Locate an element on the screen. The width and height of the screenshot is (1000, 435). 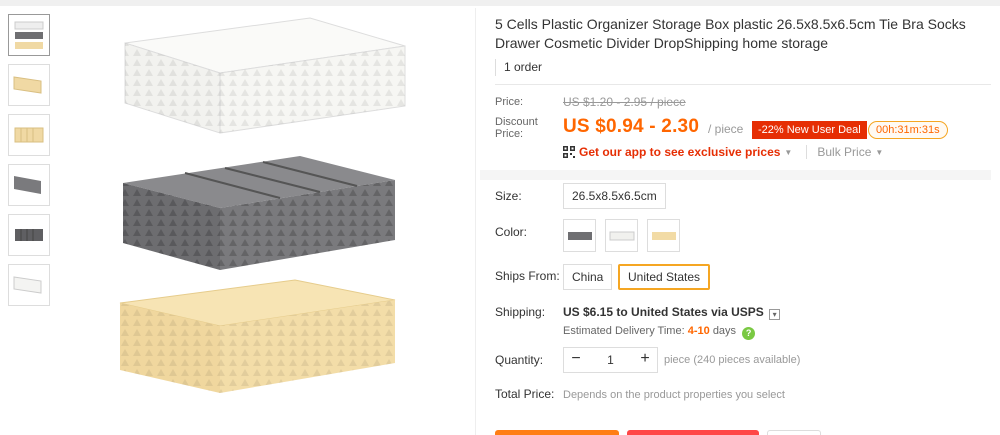
size-label: Size: is located at coordinates (508, 196).